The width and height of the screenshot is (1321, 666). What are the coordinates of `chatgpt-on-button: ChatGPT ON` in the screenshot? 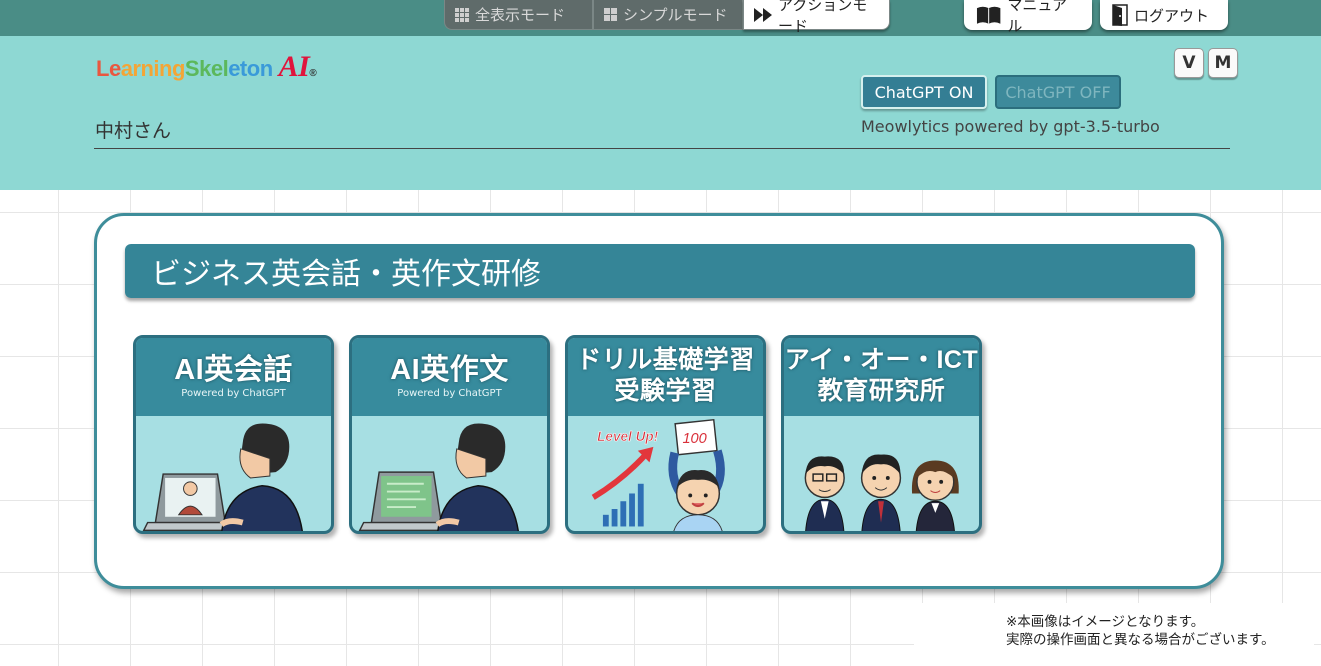 It's located at (924, 92).